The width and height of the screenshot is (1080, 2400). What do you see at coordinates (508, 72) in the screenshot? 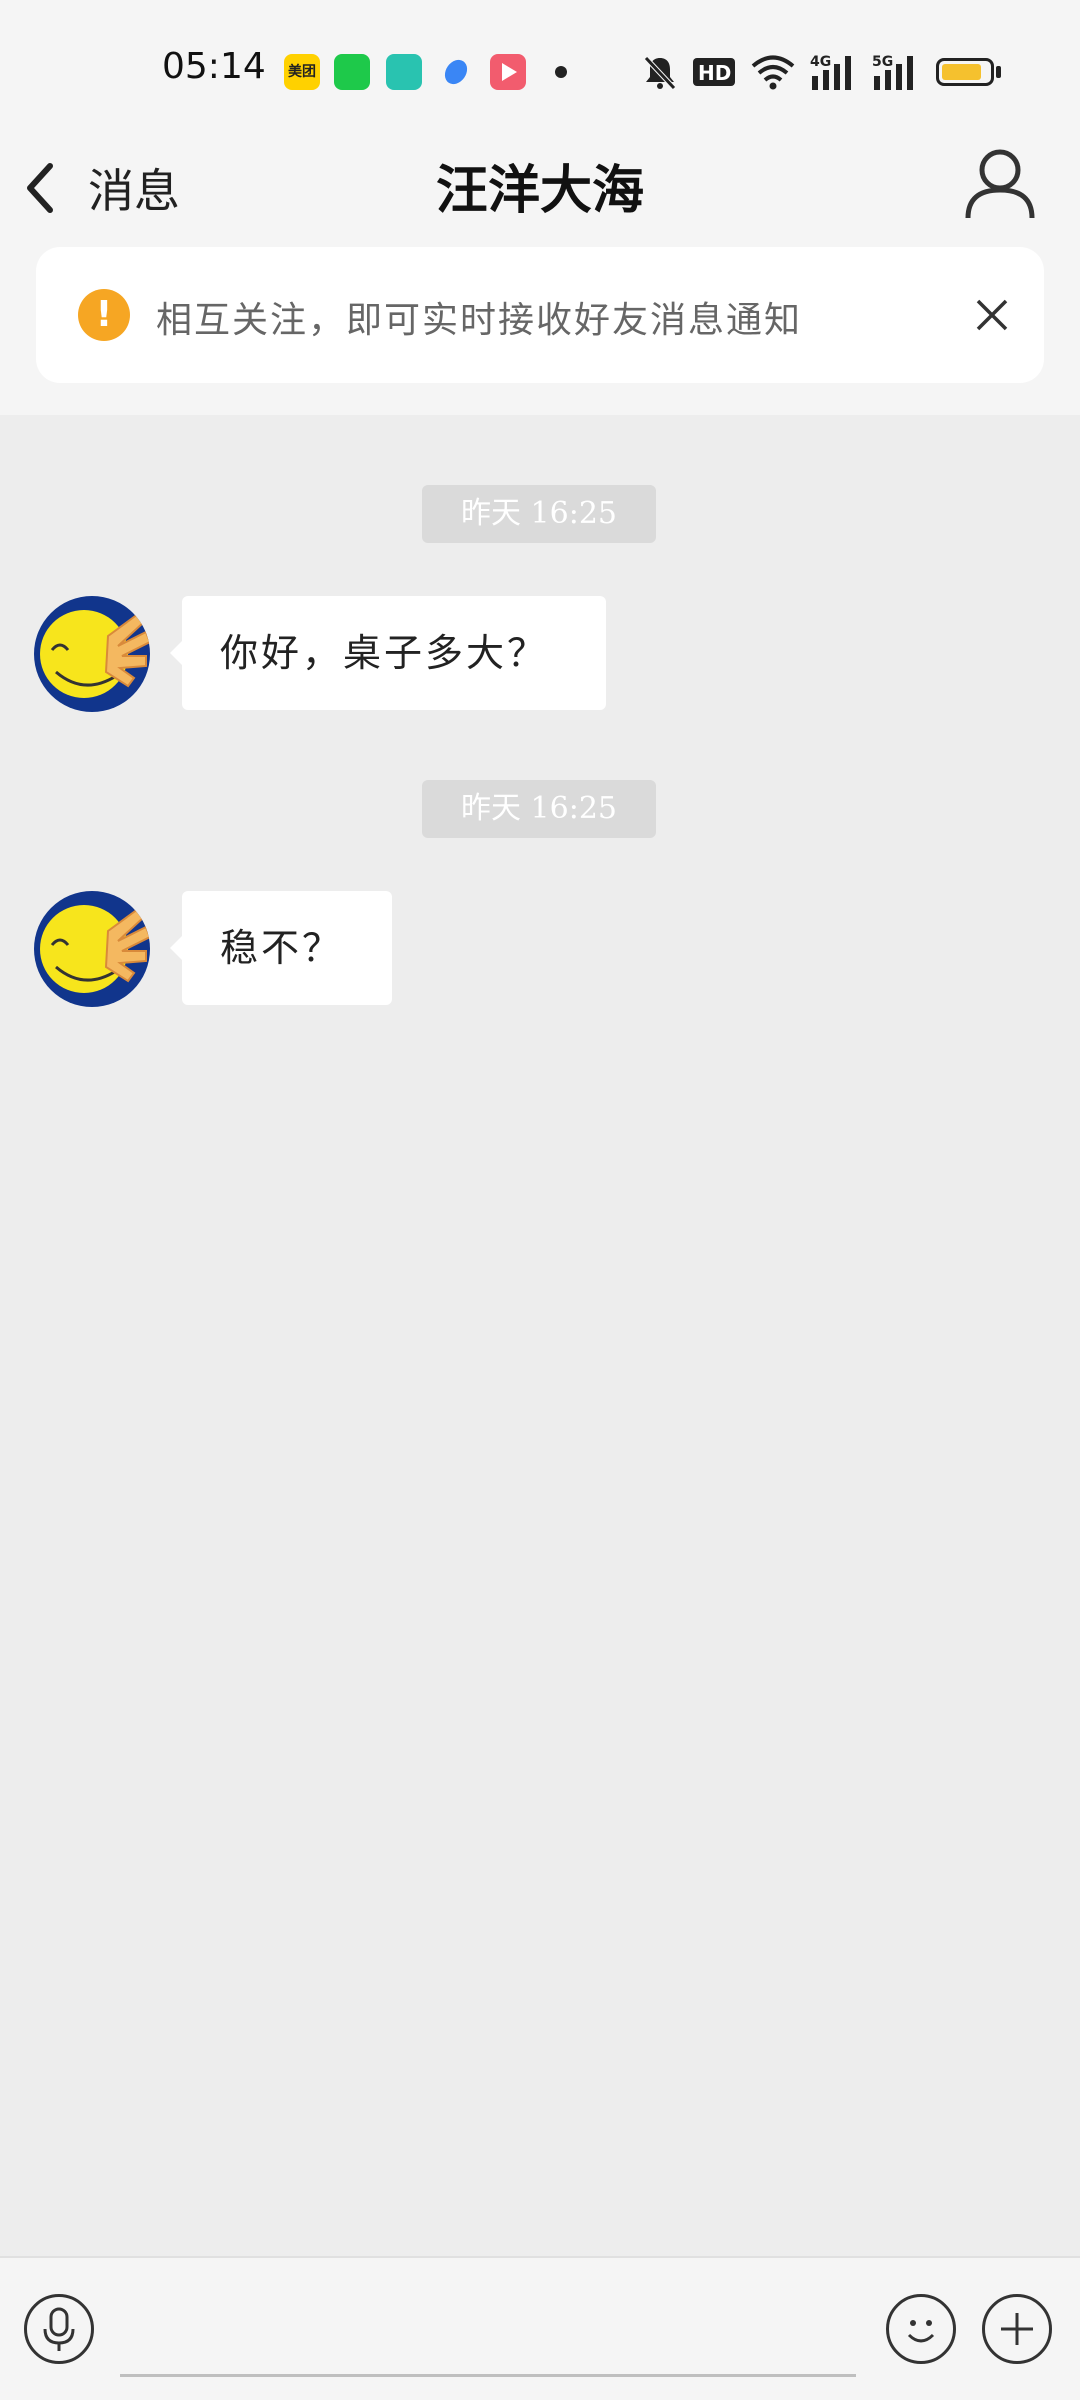
I see `video-app-icon` at bounding box center [508, 72].